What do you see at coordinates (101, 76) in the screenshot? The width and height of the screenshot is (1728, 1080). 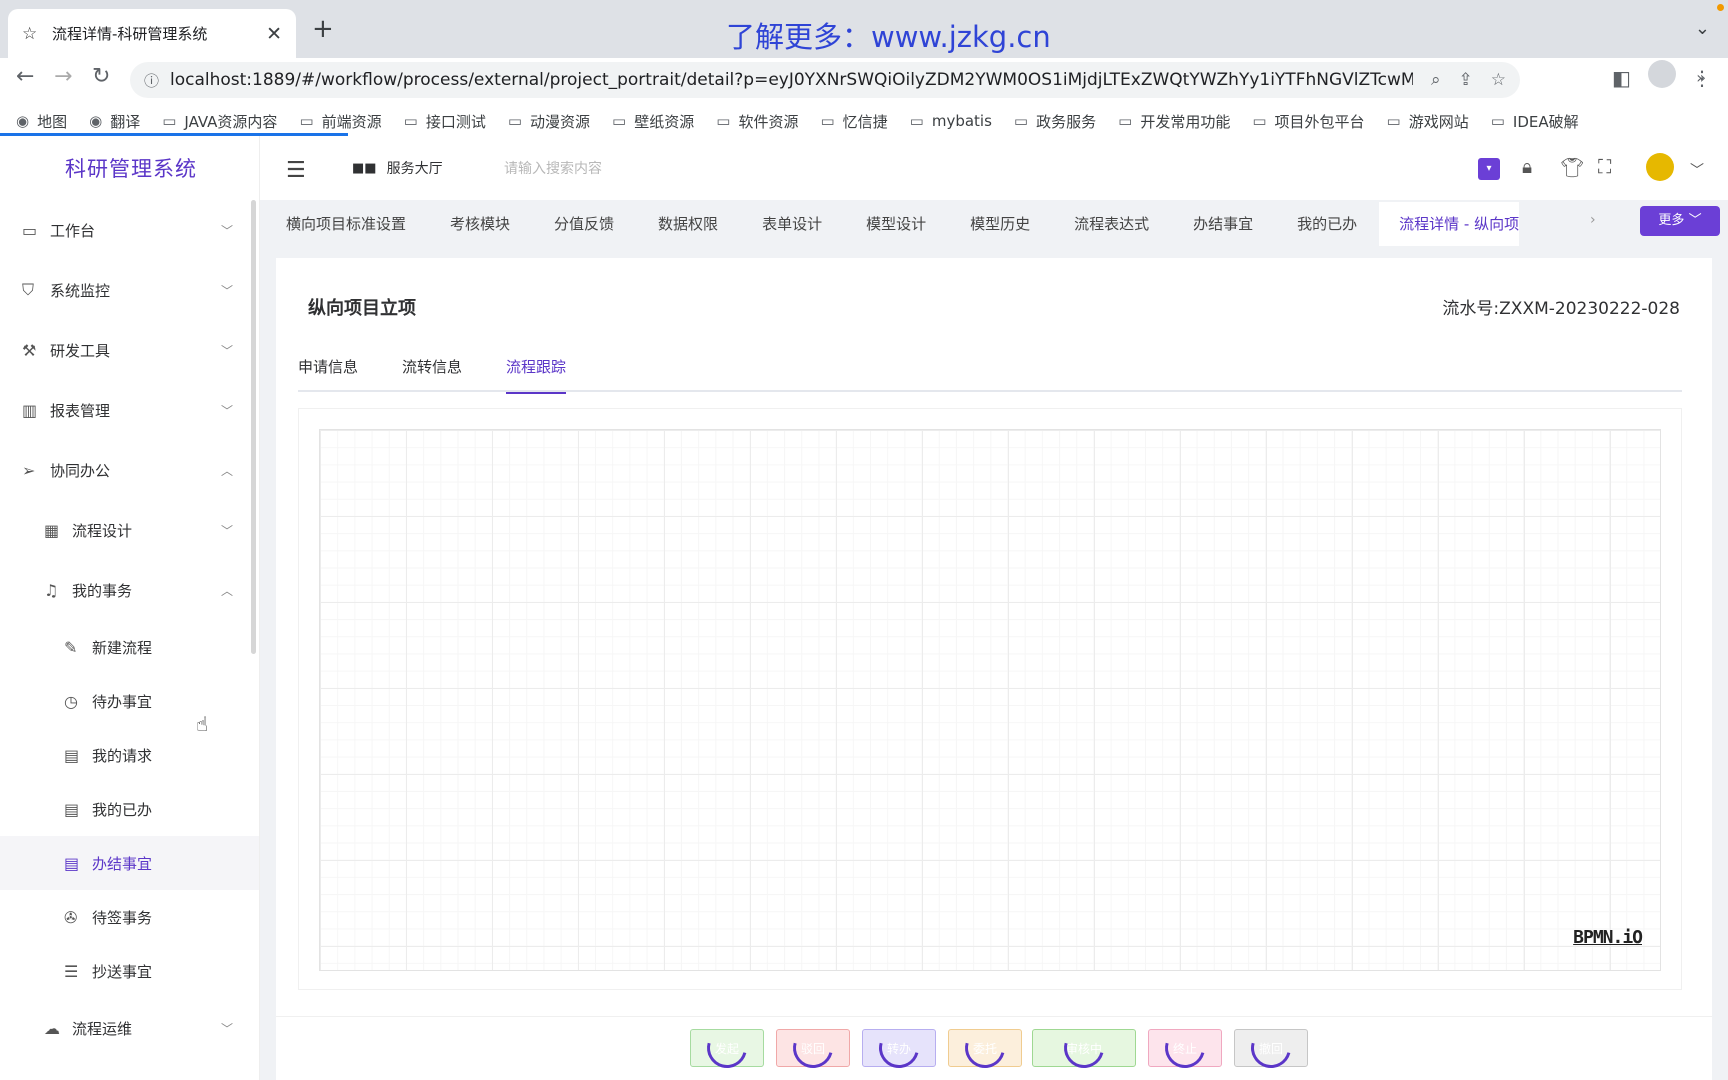 I see `reload-icon: ↻` at bounding box center [101, 76].